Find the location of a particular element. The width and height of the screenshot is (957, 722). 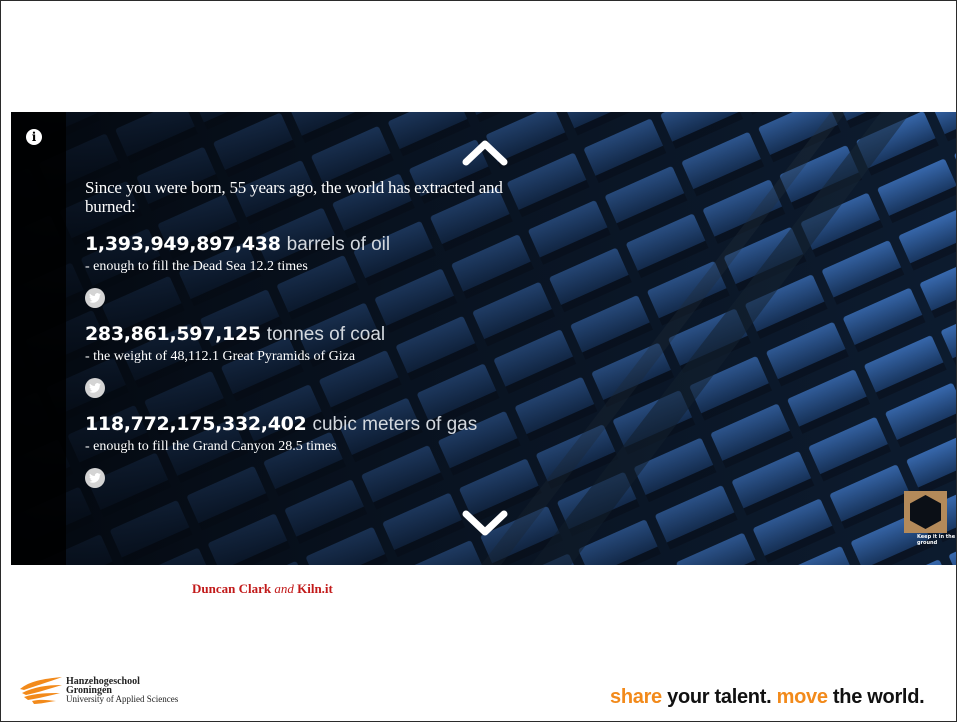

stat-unit: tonnes of coal is located at coordinates (326, 334).